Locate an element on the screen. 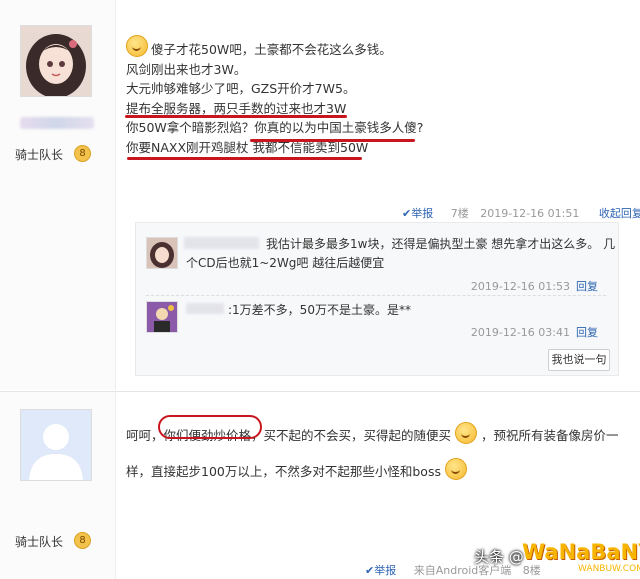 The width and height of the screenshot is (640, 579). reply-text: 个CD后也就1~2Wg吧 越往后越便宜 is located at coordinates (285, 263).